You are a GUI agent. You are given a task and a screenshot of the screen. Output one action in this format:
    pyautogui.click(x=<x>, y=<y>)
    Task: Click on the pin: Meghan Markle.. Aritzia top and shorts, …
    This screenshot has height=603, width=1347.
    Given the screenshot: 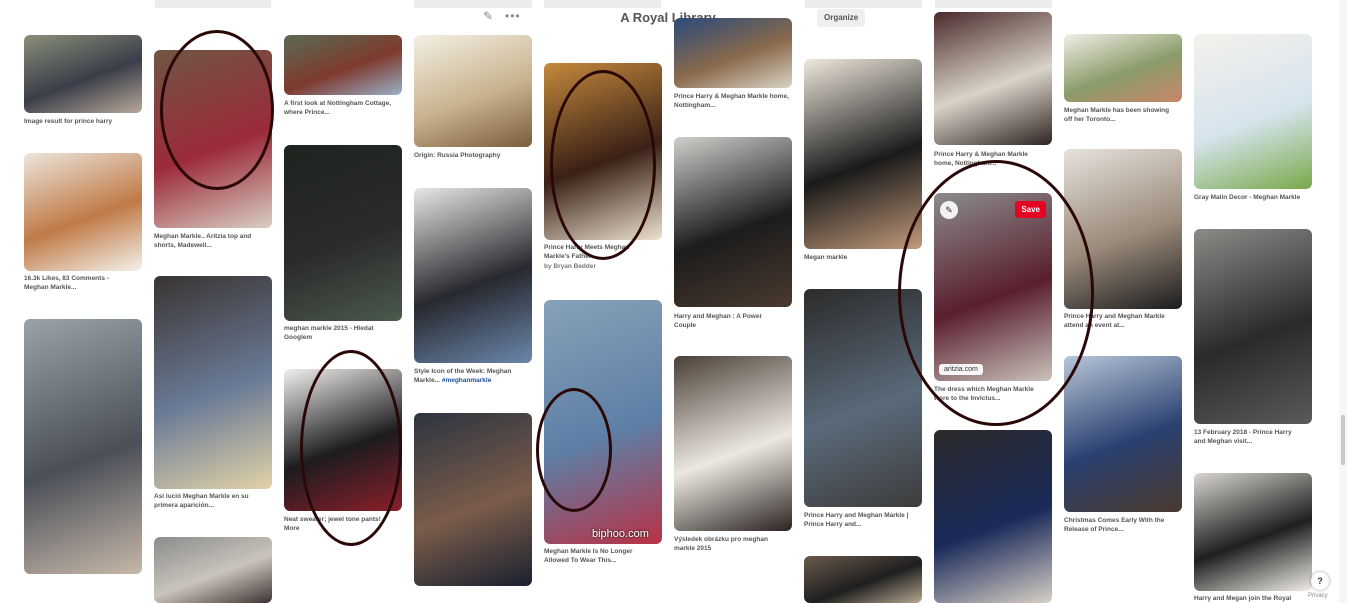 What is the action you would take?
    pyautogui.click(x=213, y=149)
    